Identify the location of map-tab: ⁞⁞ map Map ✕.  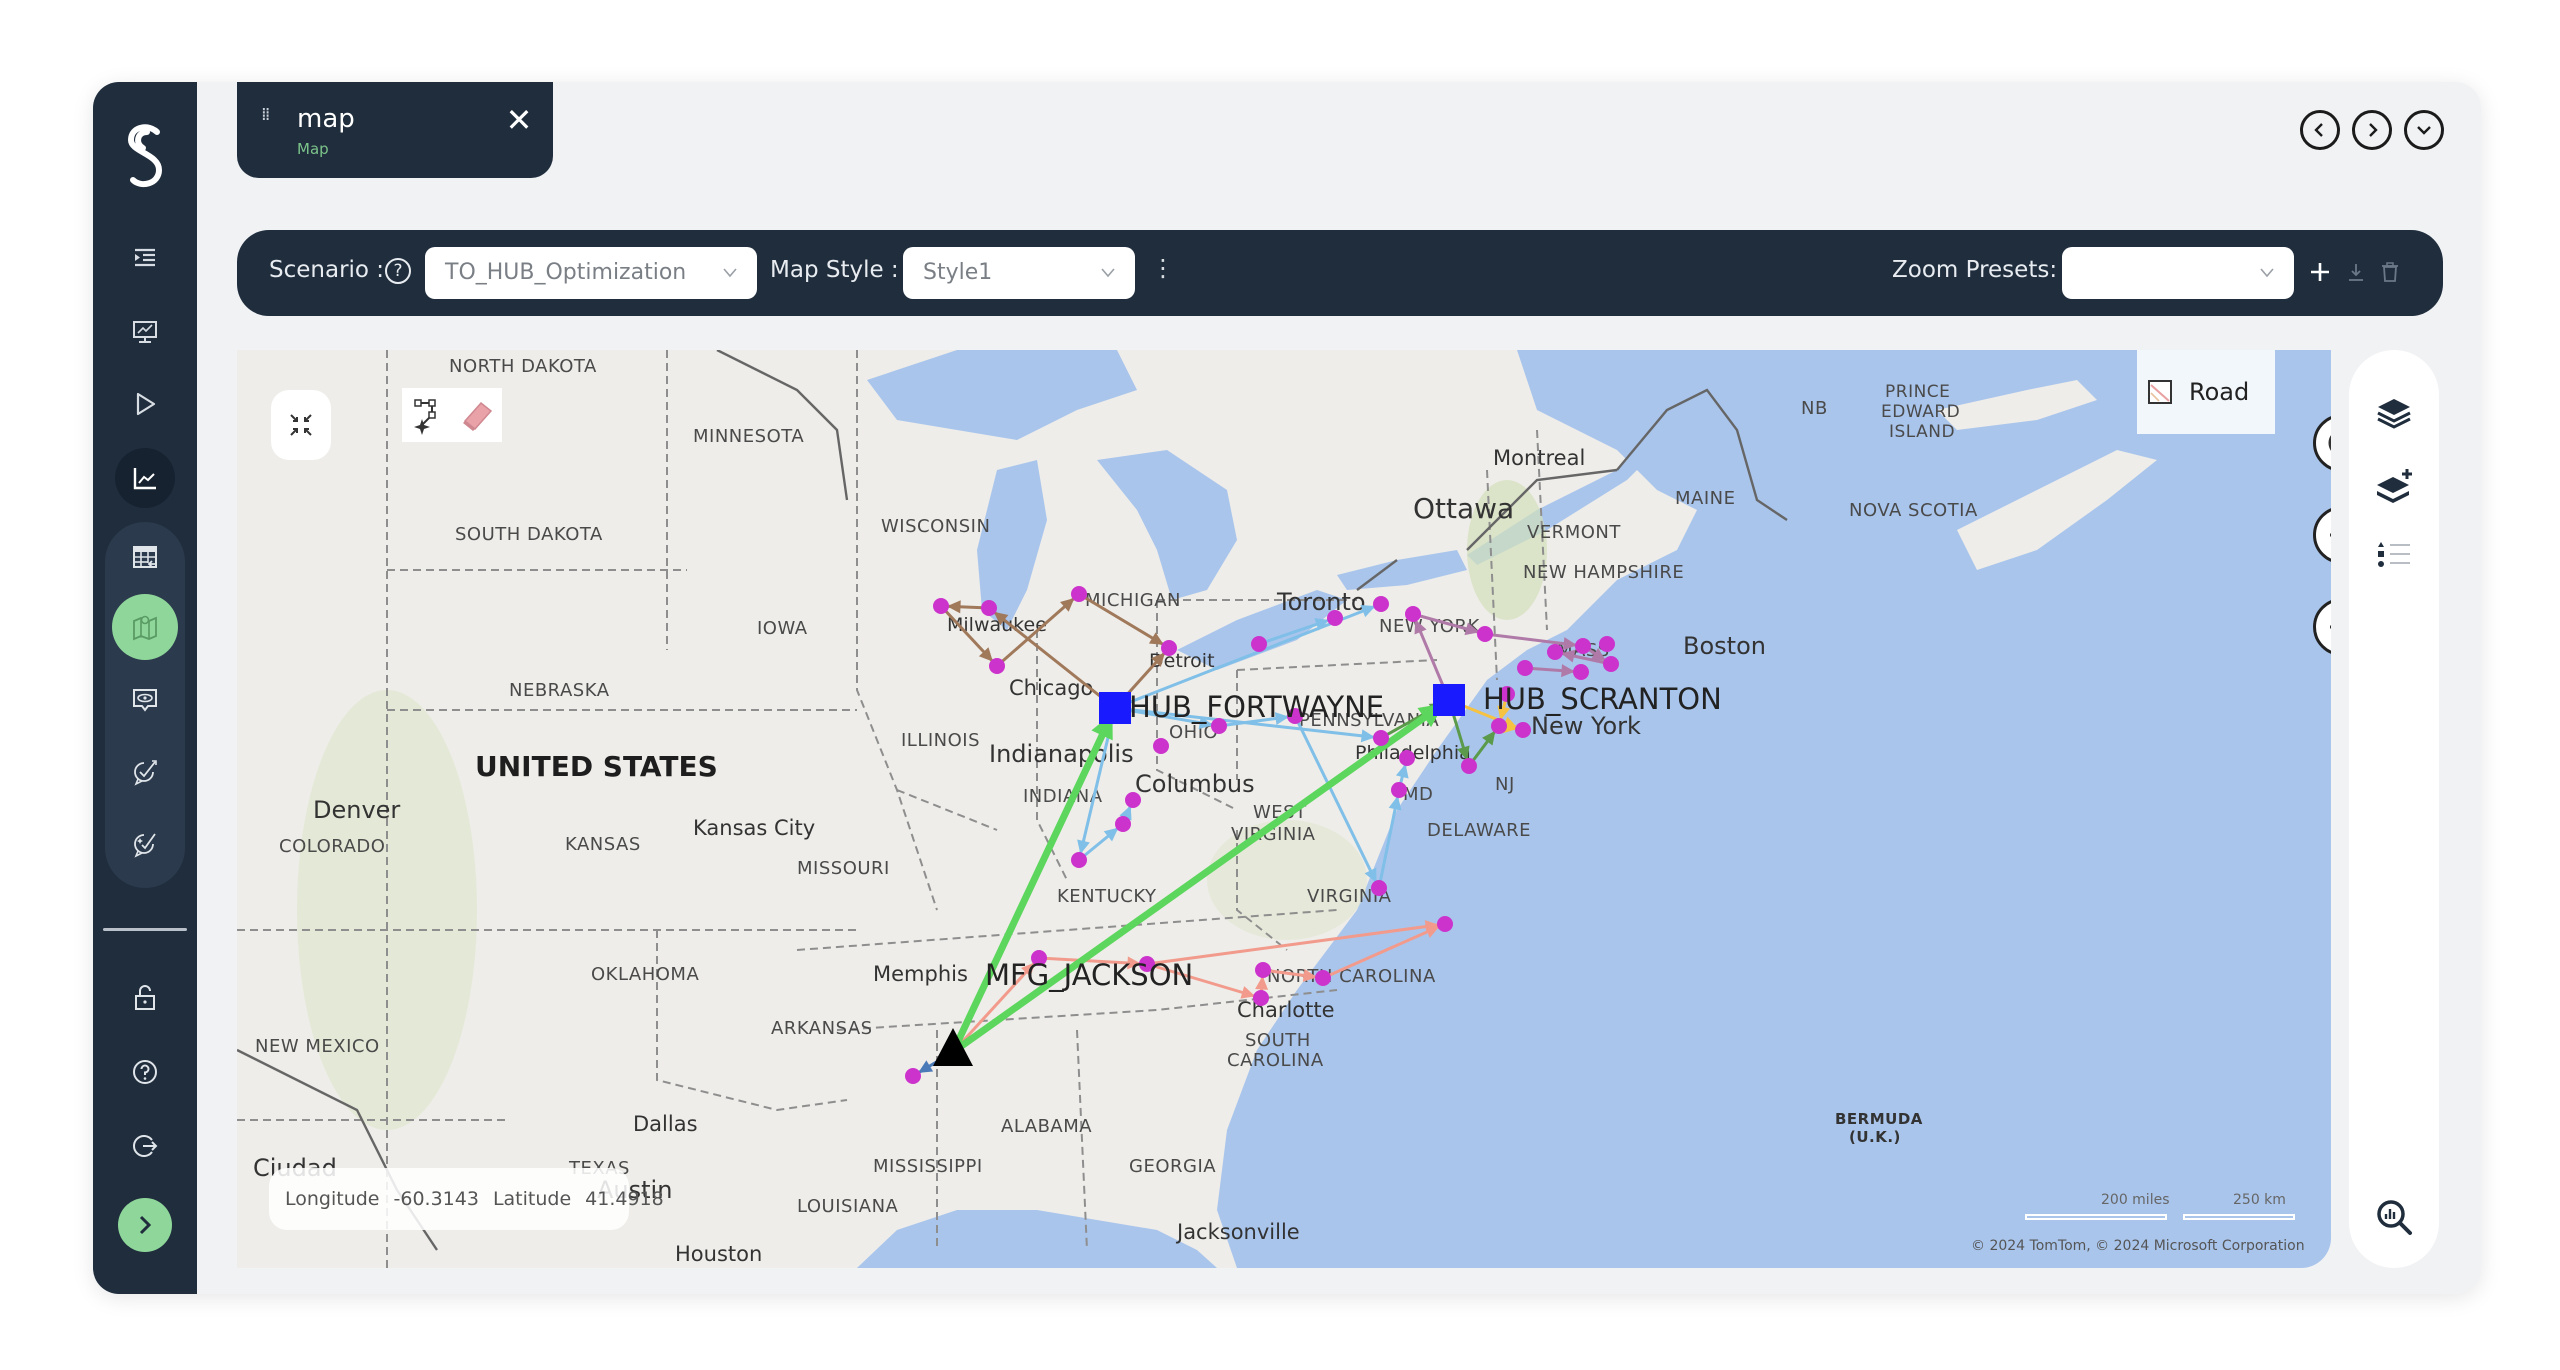
(395, 130).